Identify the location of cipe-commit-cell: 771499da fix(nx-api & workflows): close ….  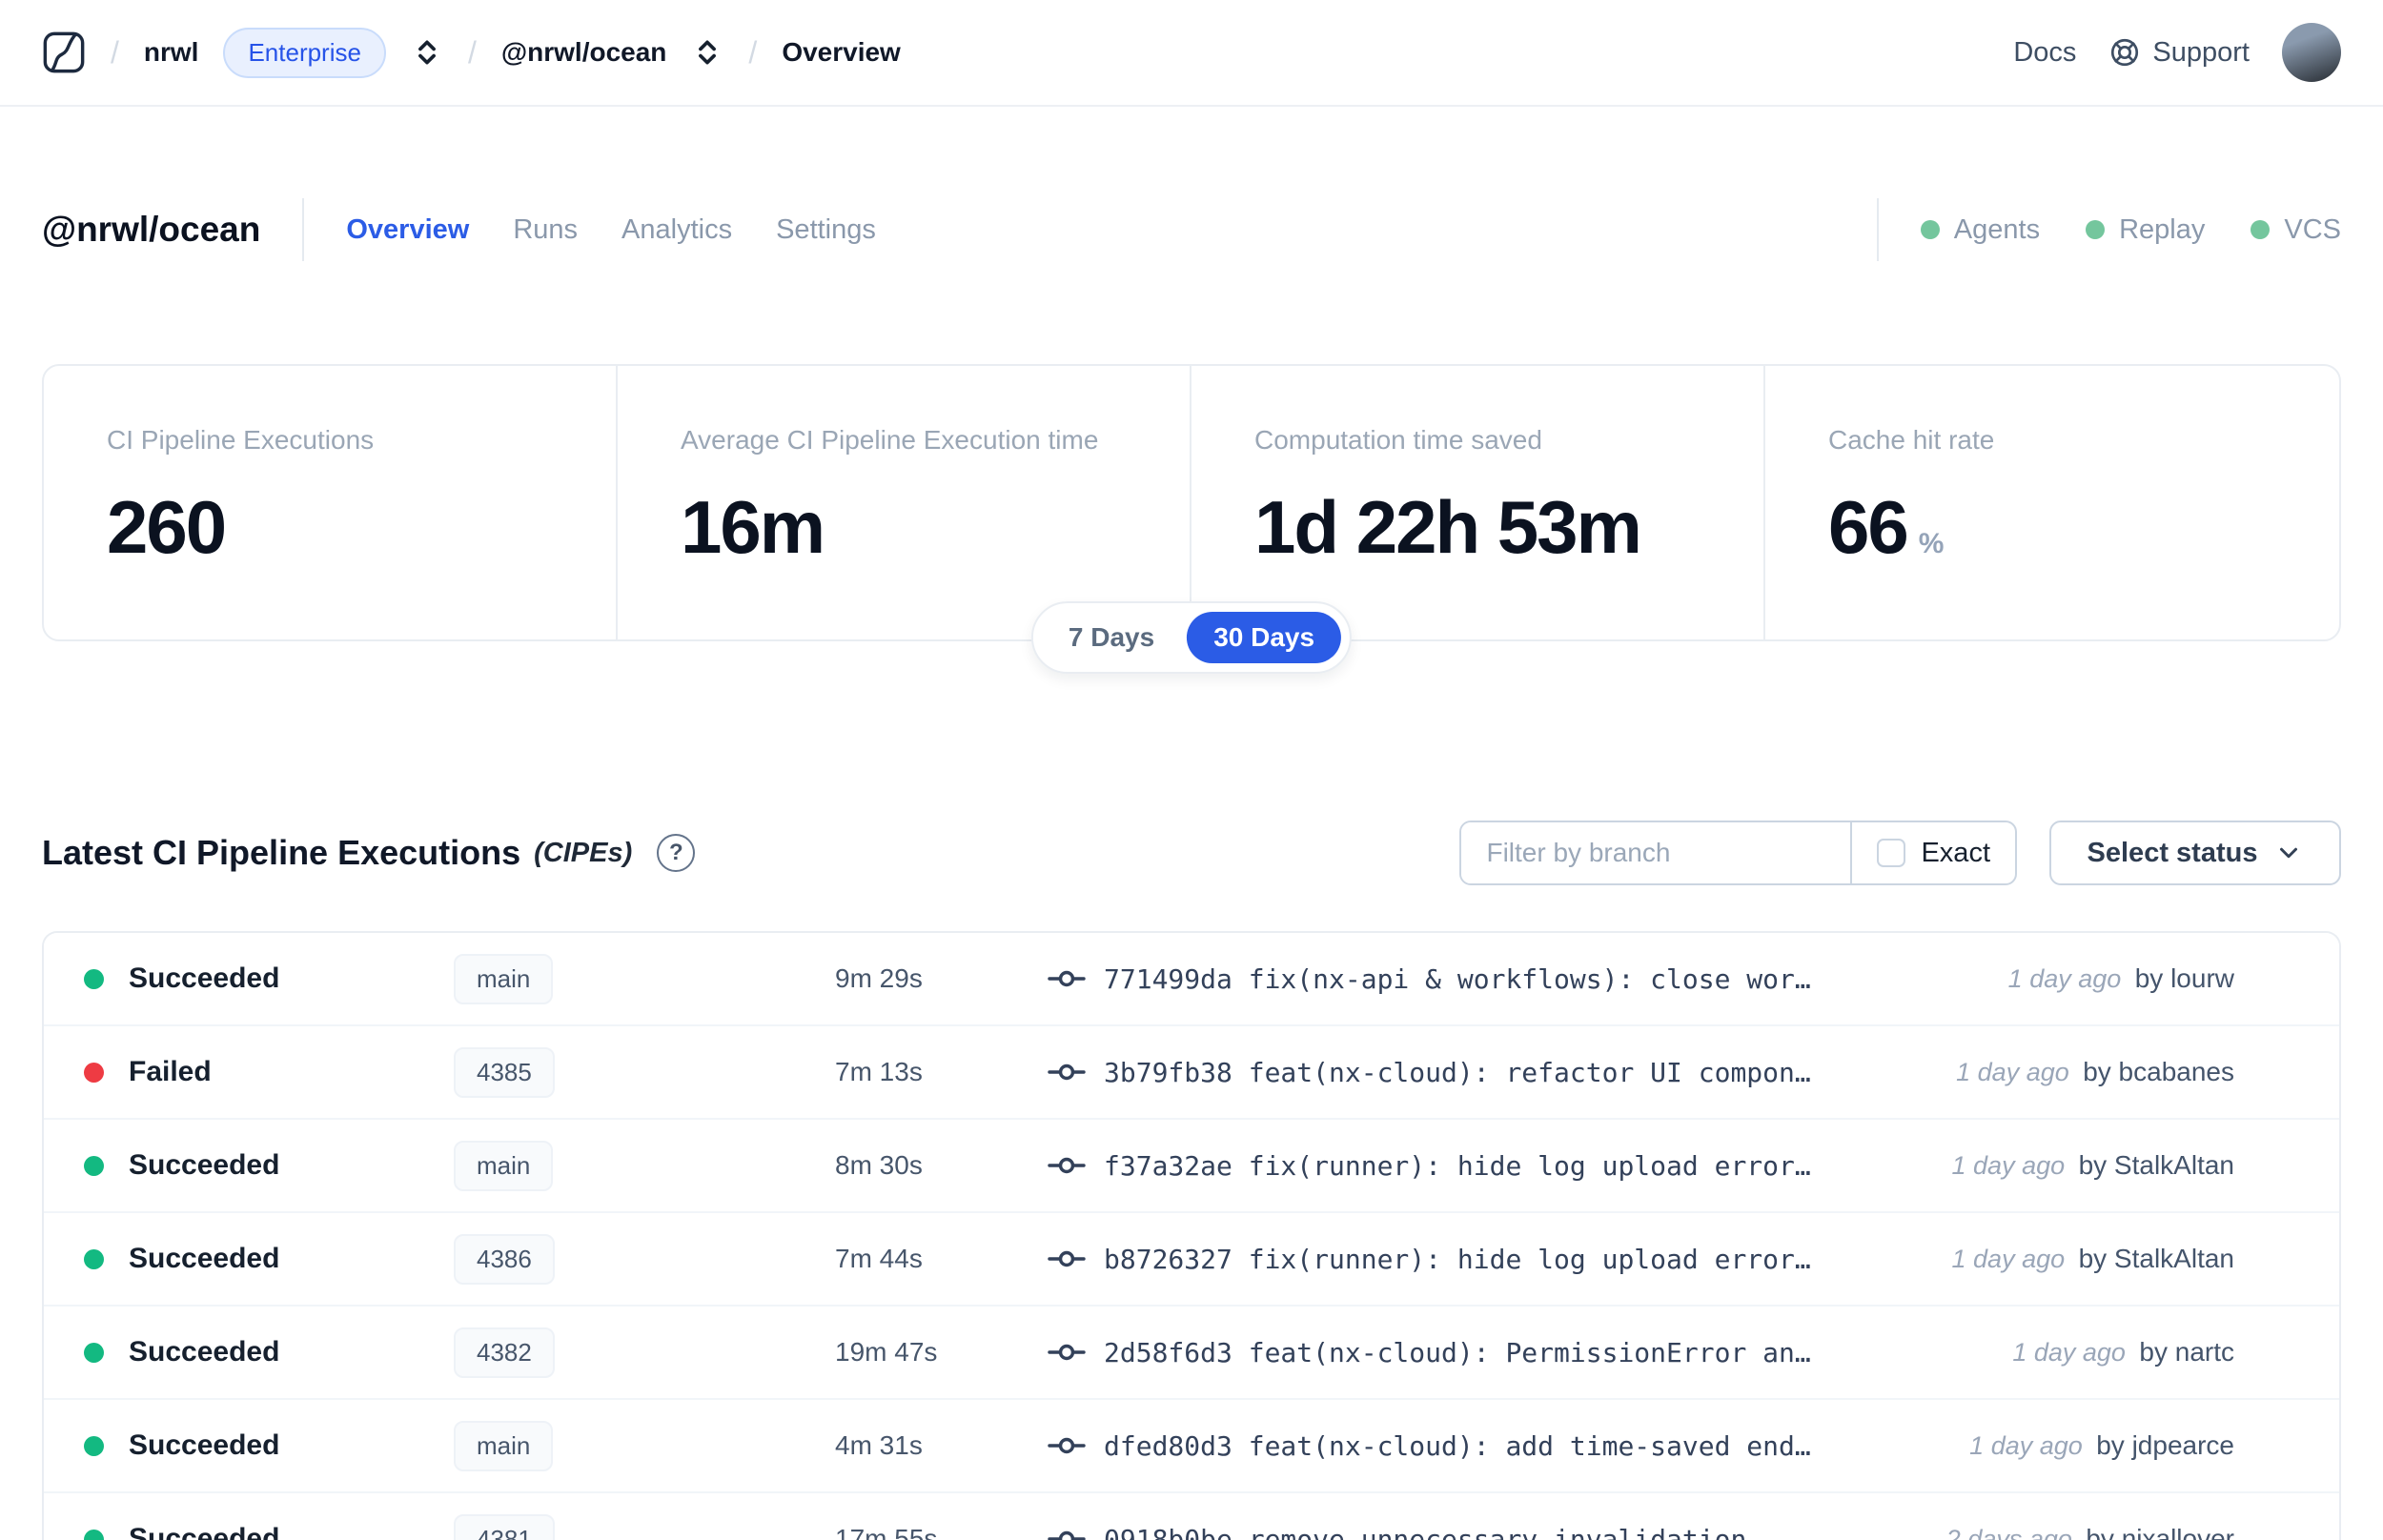
(1430, 979).